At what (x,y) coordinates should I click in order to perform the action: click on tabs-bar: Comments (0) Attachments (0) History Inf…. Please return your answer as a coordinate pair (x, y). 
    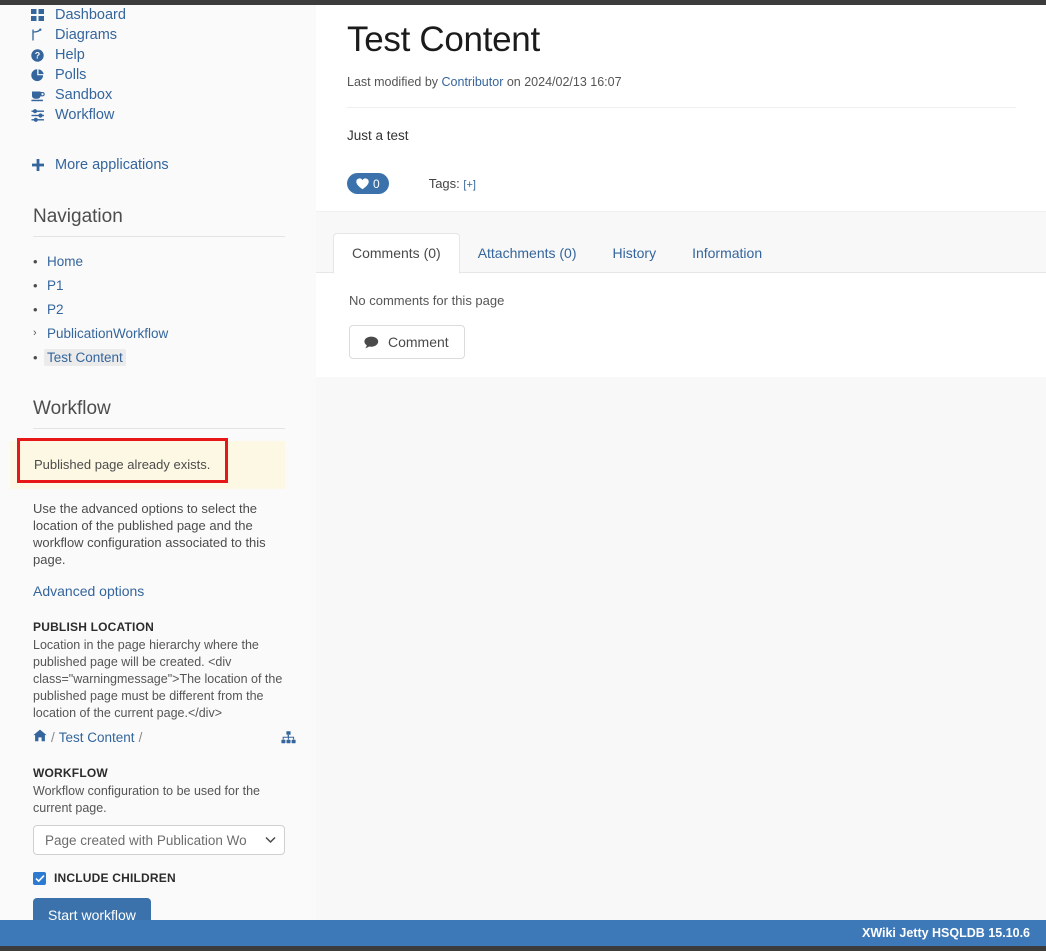
    Looking at the image, I should click on (681, 251).